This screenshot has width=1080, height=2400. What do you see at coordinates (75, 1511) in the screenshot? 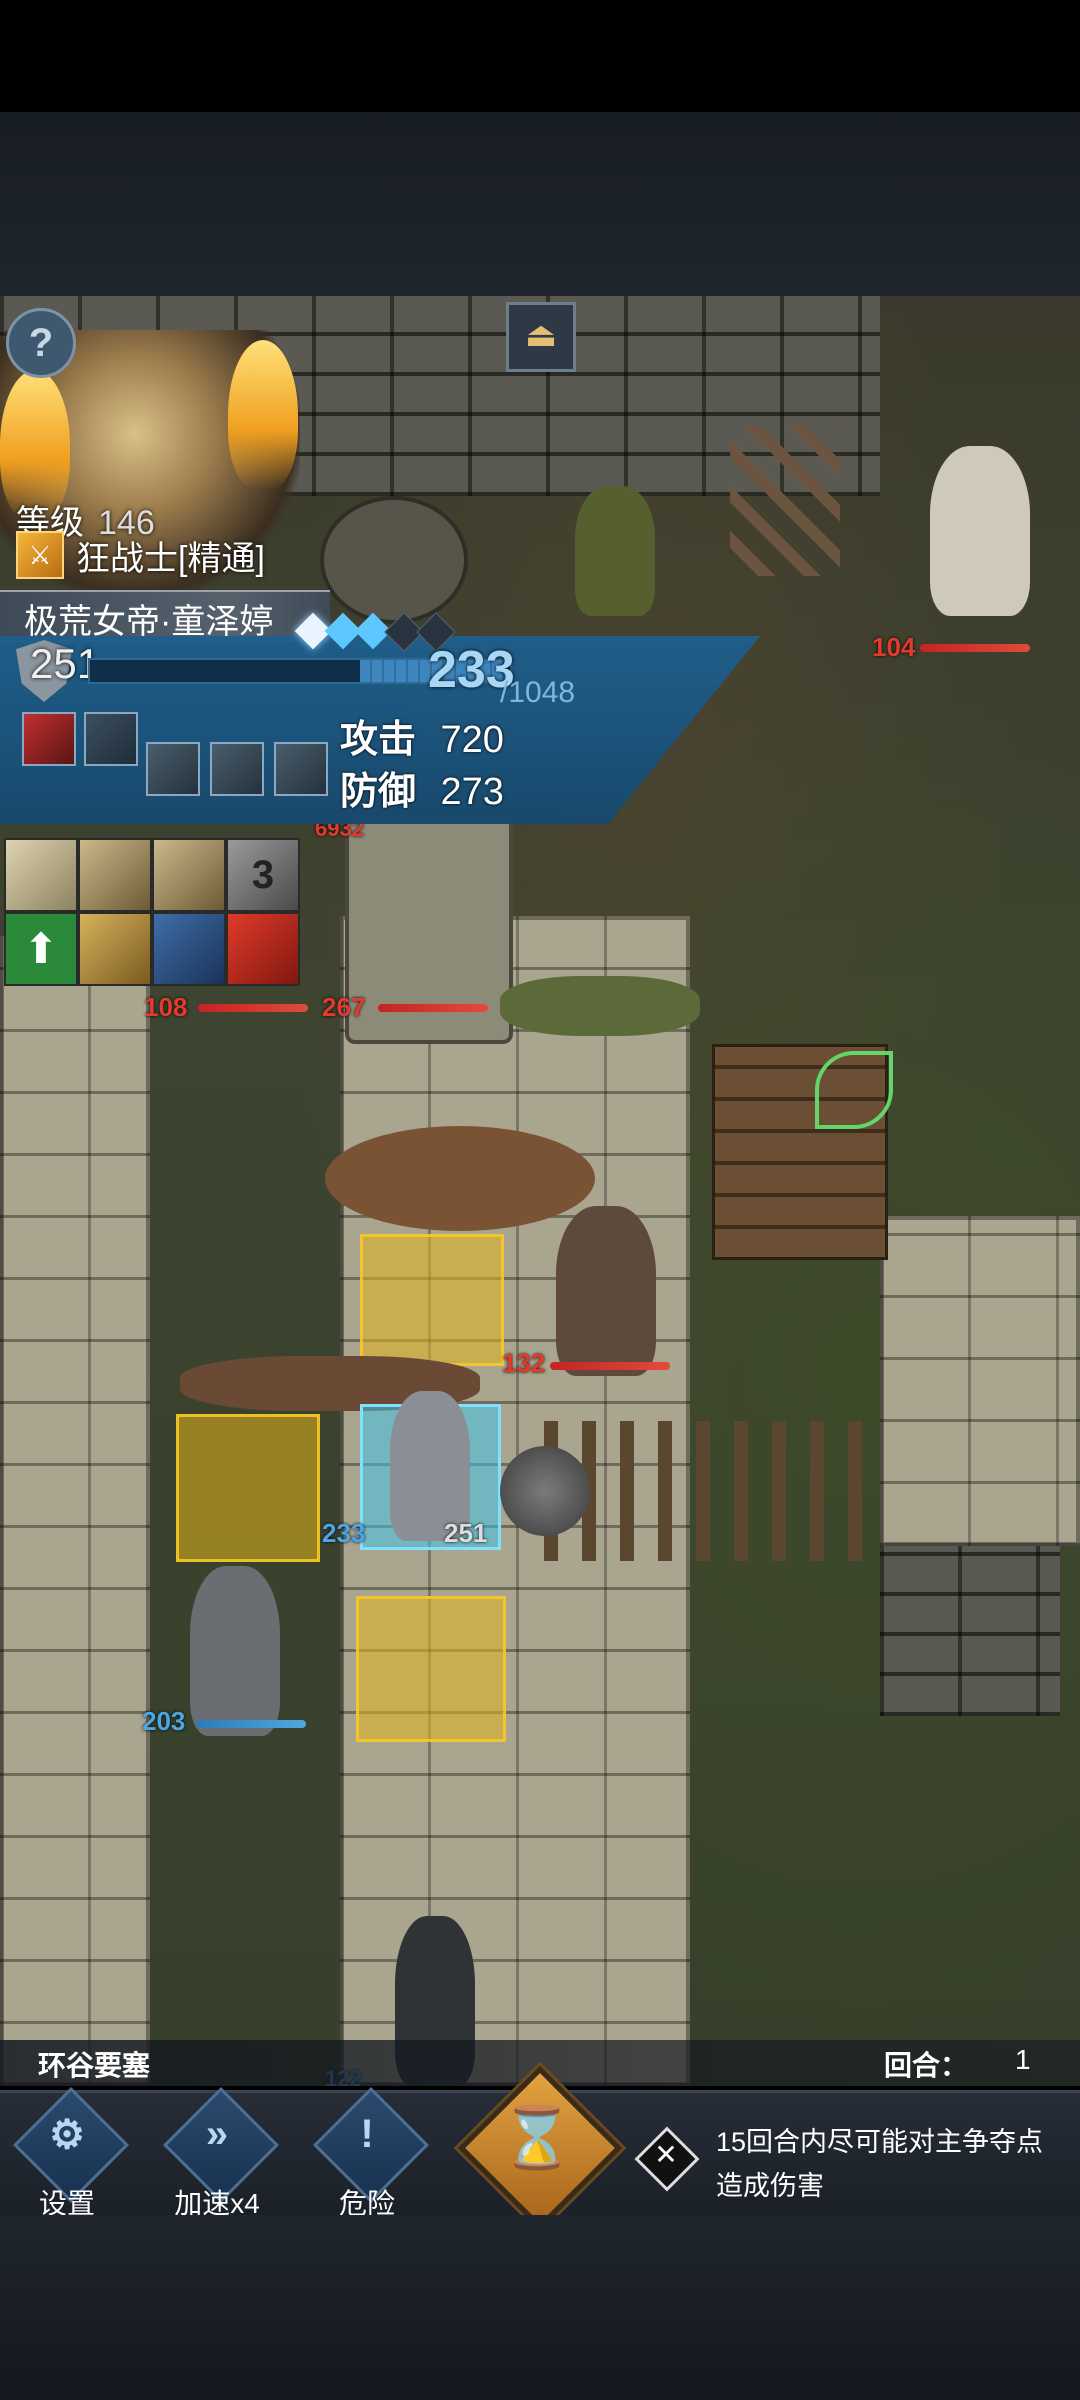
I see `left-wall` at bounding box center [75, 1511].